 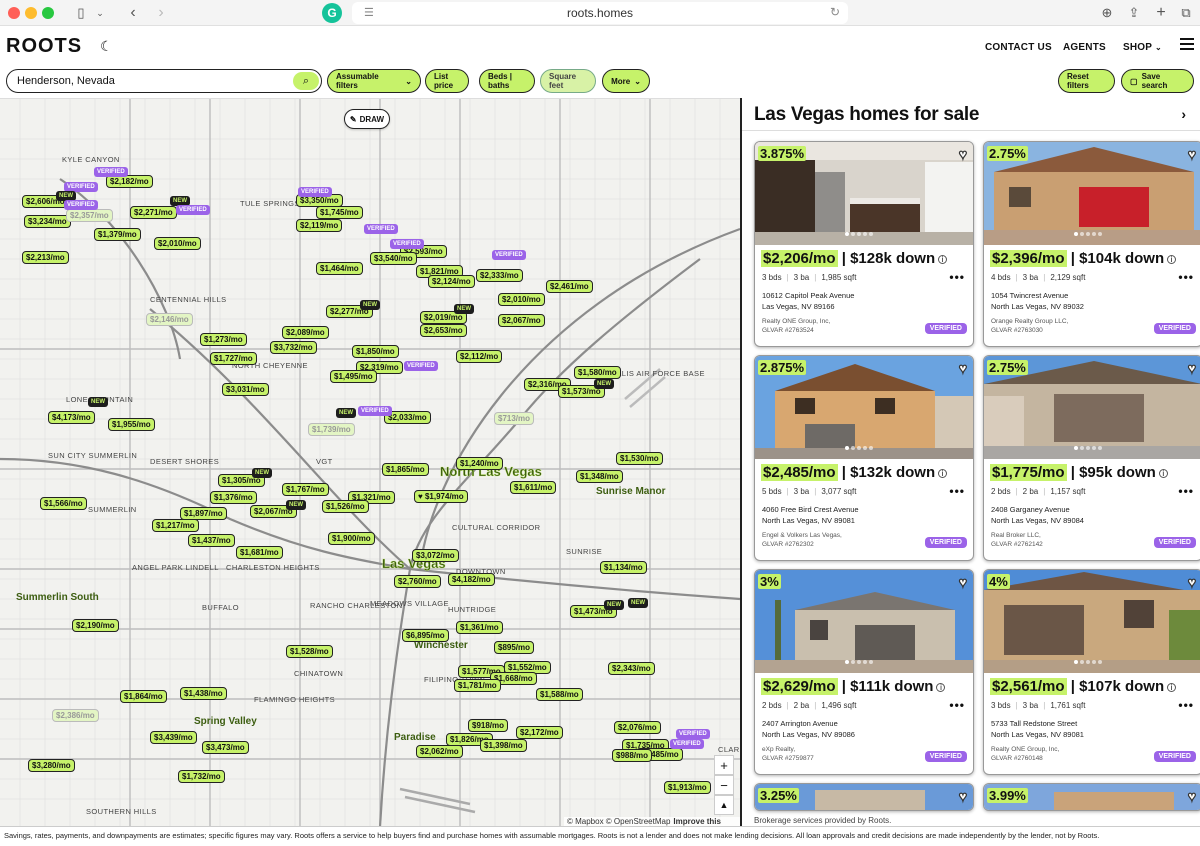 I want to click on price-pin: $3,072/mo, so click(x=435, y=555).